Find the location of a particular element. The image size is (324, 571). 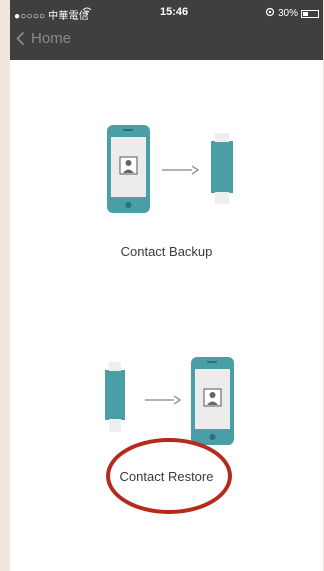

wifi-icon is located at coordinates (87, 12).